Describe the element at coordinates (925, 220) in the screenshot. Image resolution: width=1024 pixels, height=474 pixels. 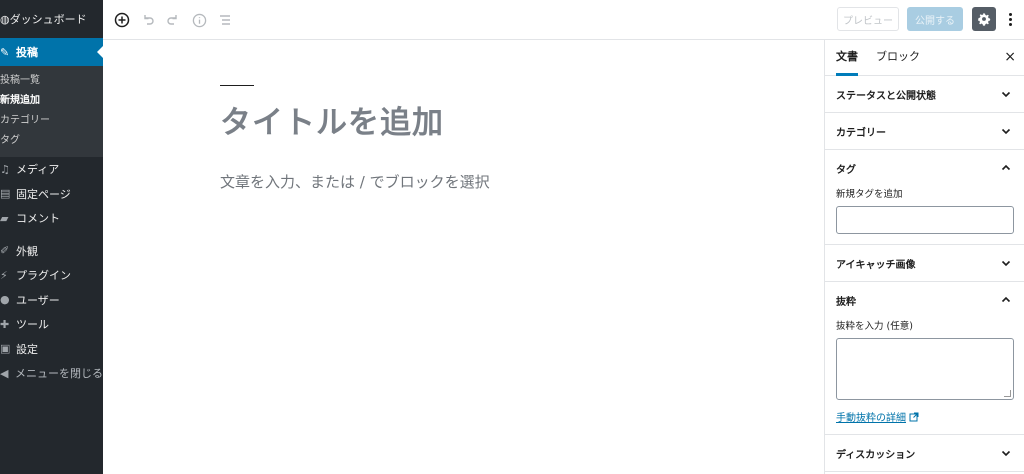
I see `add-tag-input` at that location.